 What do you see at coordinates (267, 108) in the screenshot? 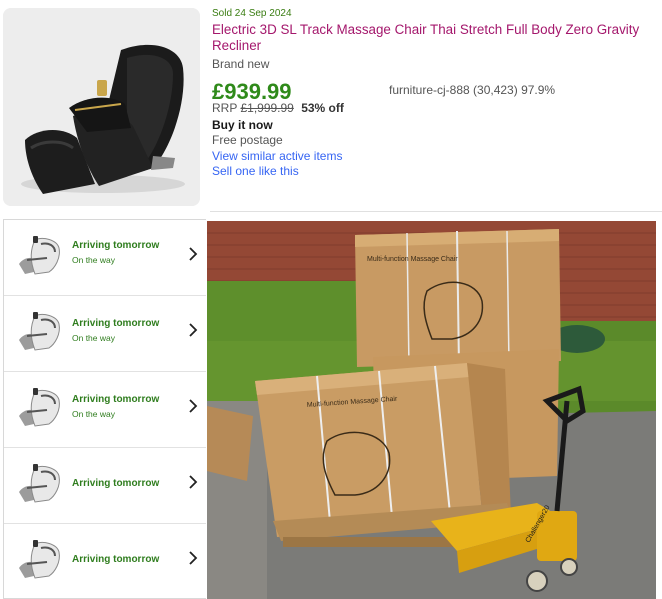
I see `rrp-price: £1,999.99` at bounding box center [267, 108].